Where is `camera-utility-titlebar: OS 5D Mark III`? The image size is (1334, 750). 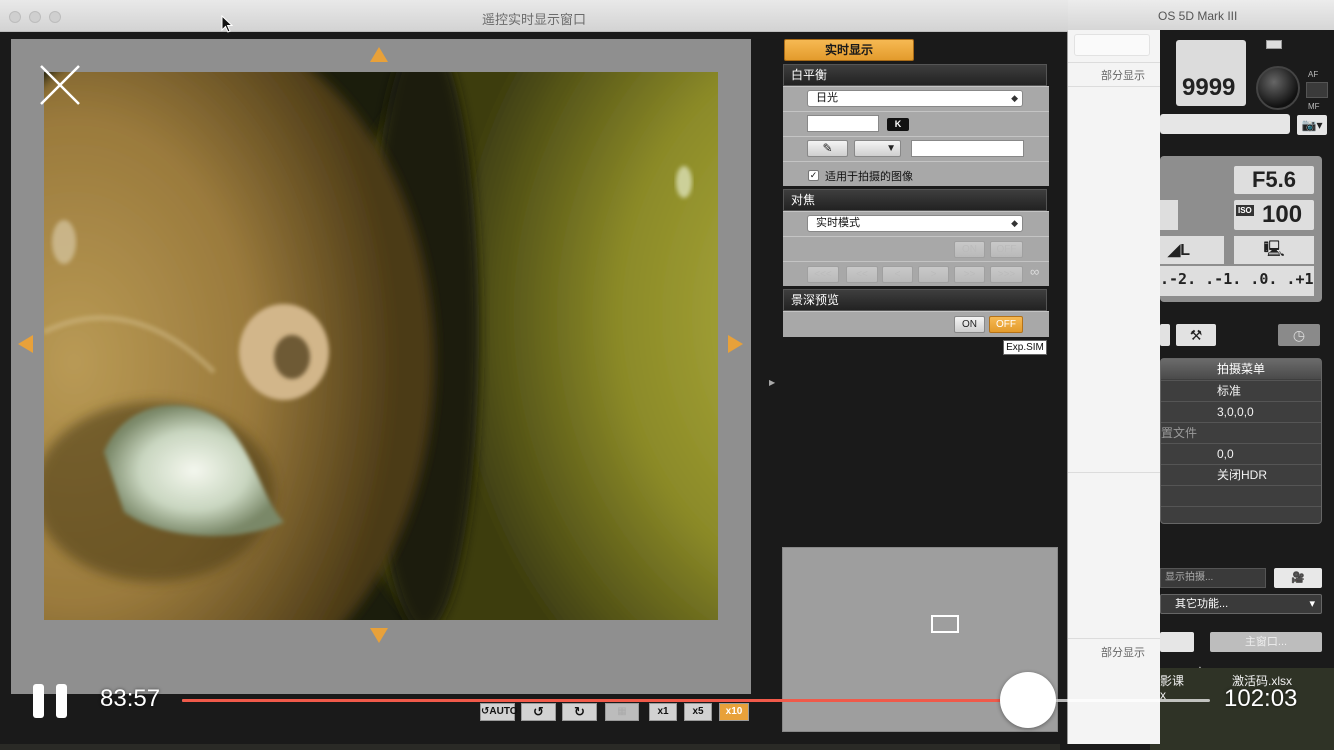
camera-utility-titlebar: OS 5D Mark III is located at coordinates (1197, 15).